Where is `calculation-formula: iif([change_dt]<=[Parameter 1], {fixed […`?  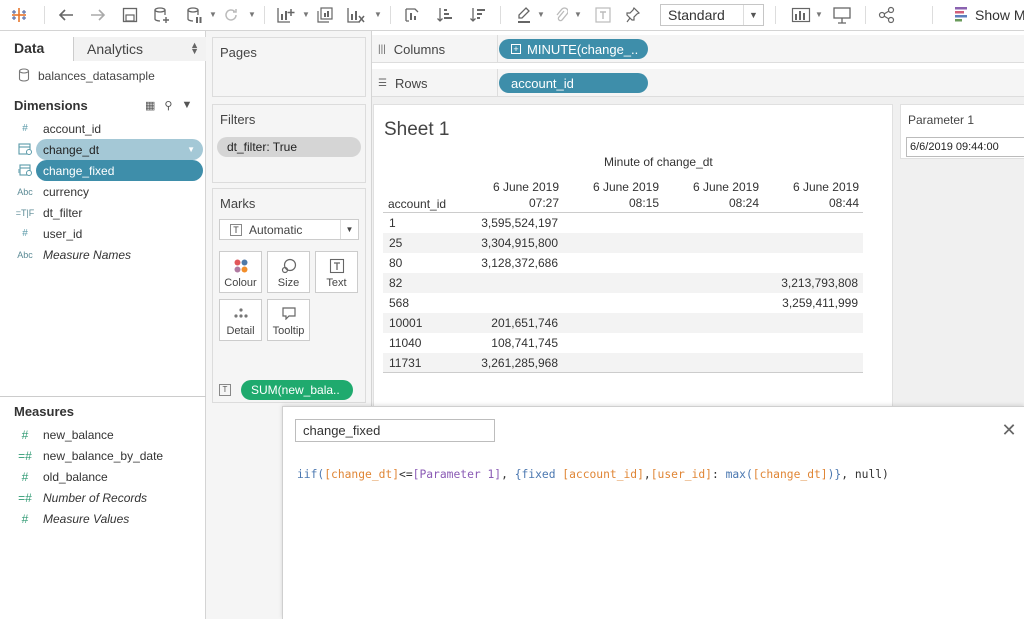
calculation-formula: iif([change_dt]<=[Parameter 1], {fixed [… is located at coordinates (593, 474).